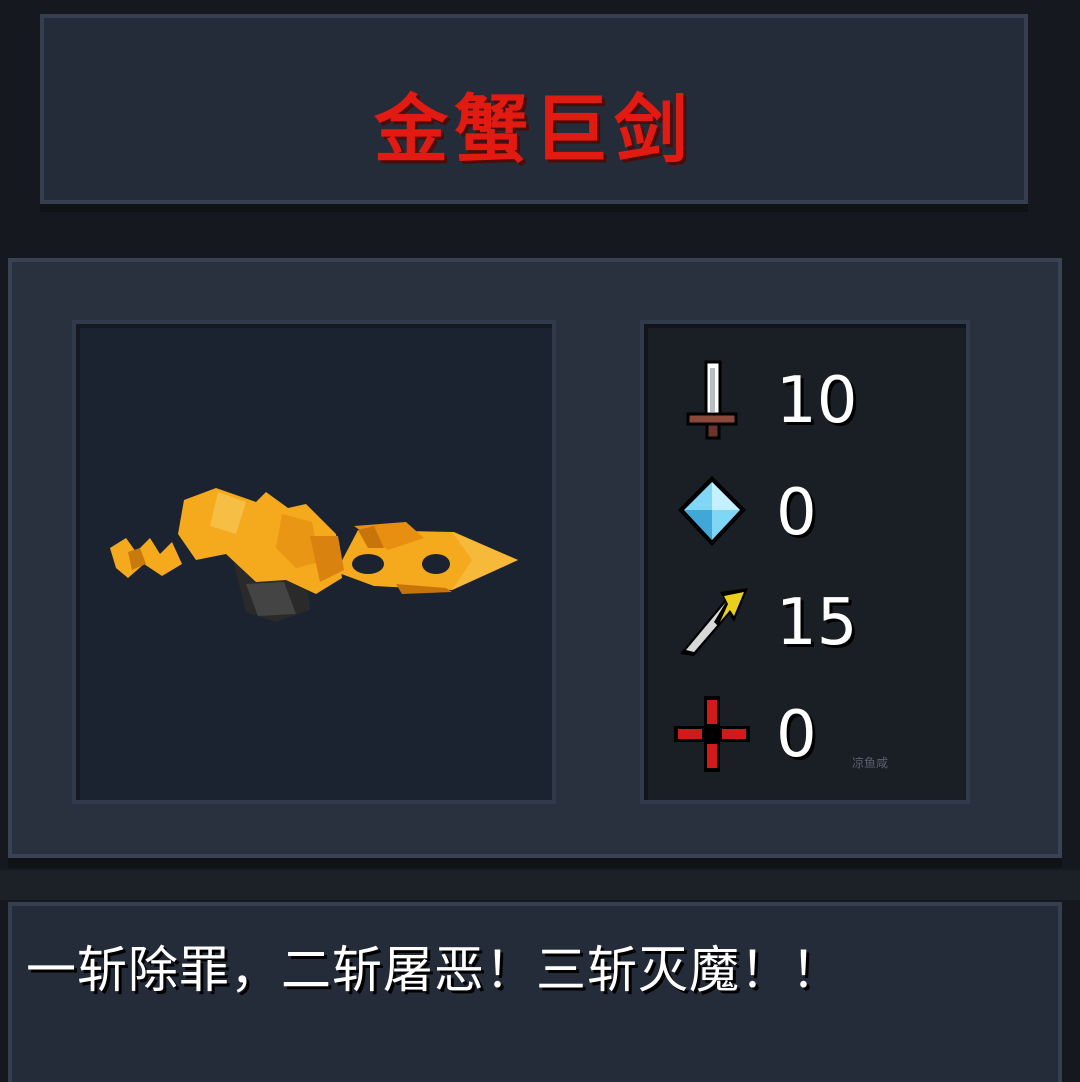  I want to click on weapon-stats-panel: 10 0 15 0 凉鱼咸, so click(805, 562).